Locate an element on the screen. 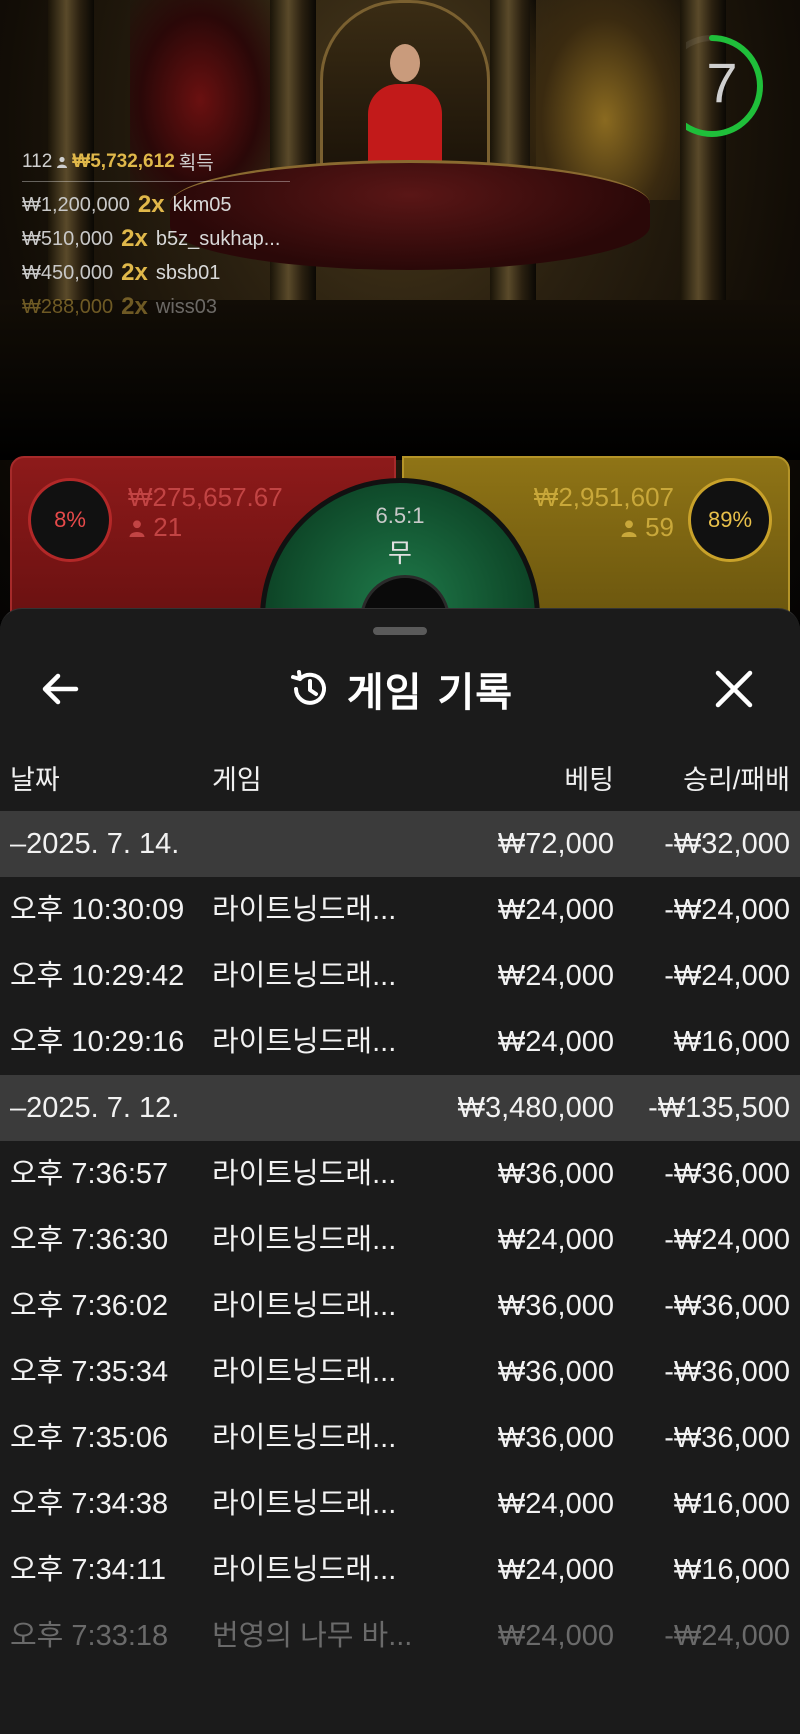  history-row: 오후 10:30:09 라이트닝드래... ₩24,000 -₩24,000 is located at coordinates (400, 910).